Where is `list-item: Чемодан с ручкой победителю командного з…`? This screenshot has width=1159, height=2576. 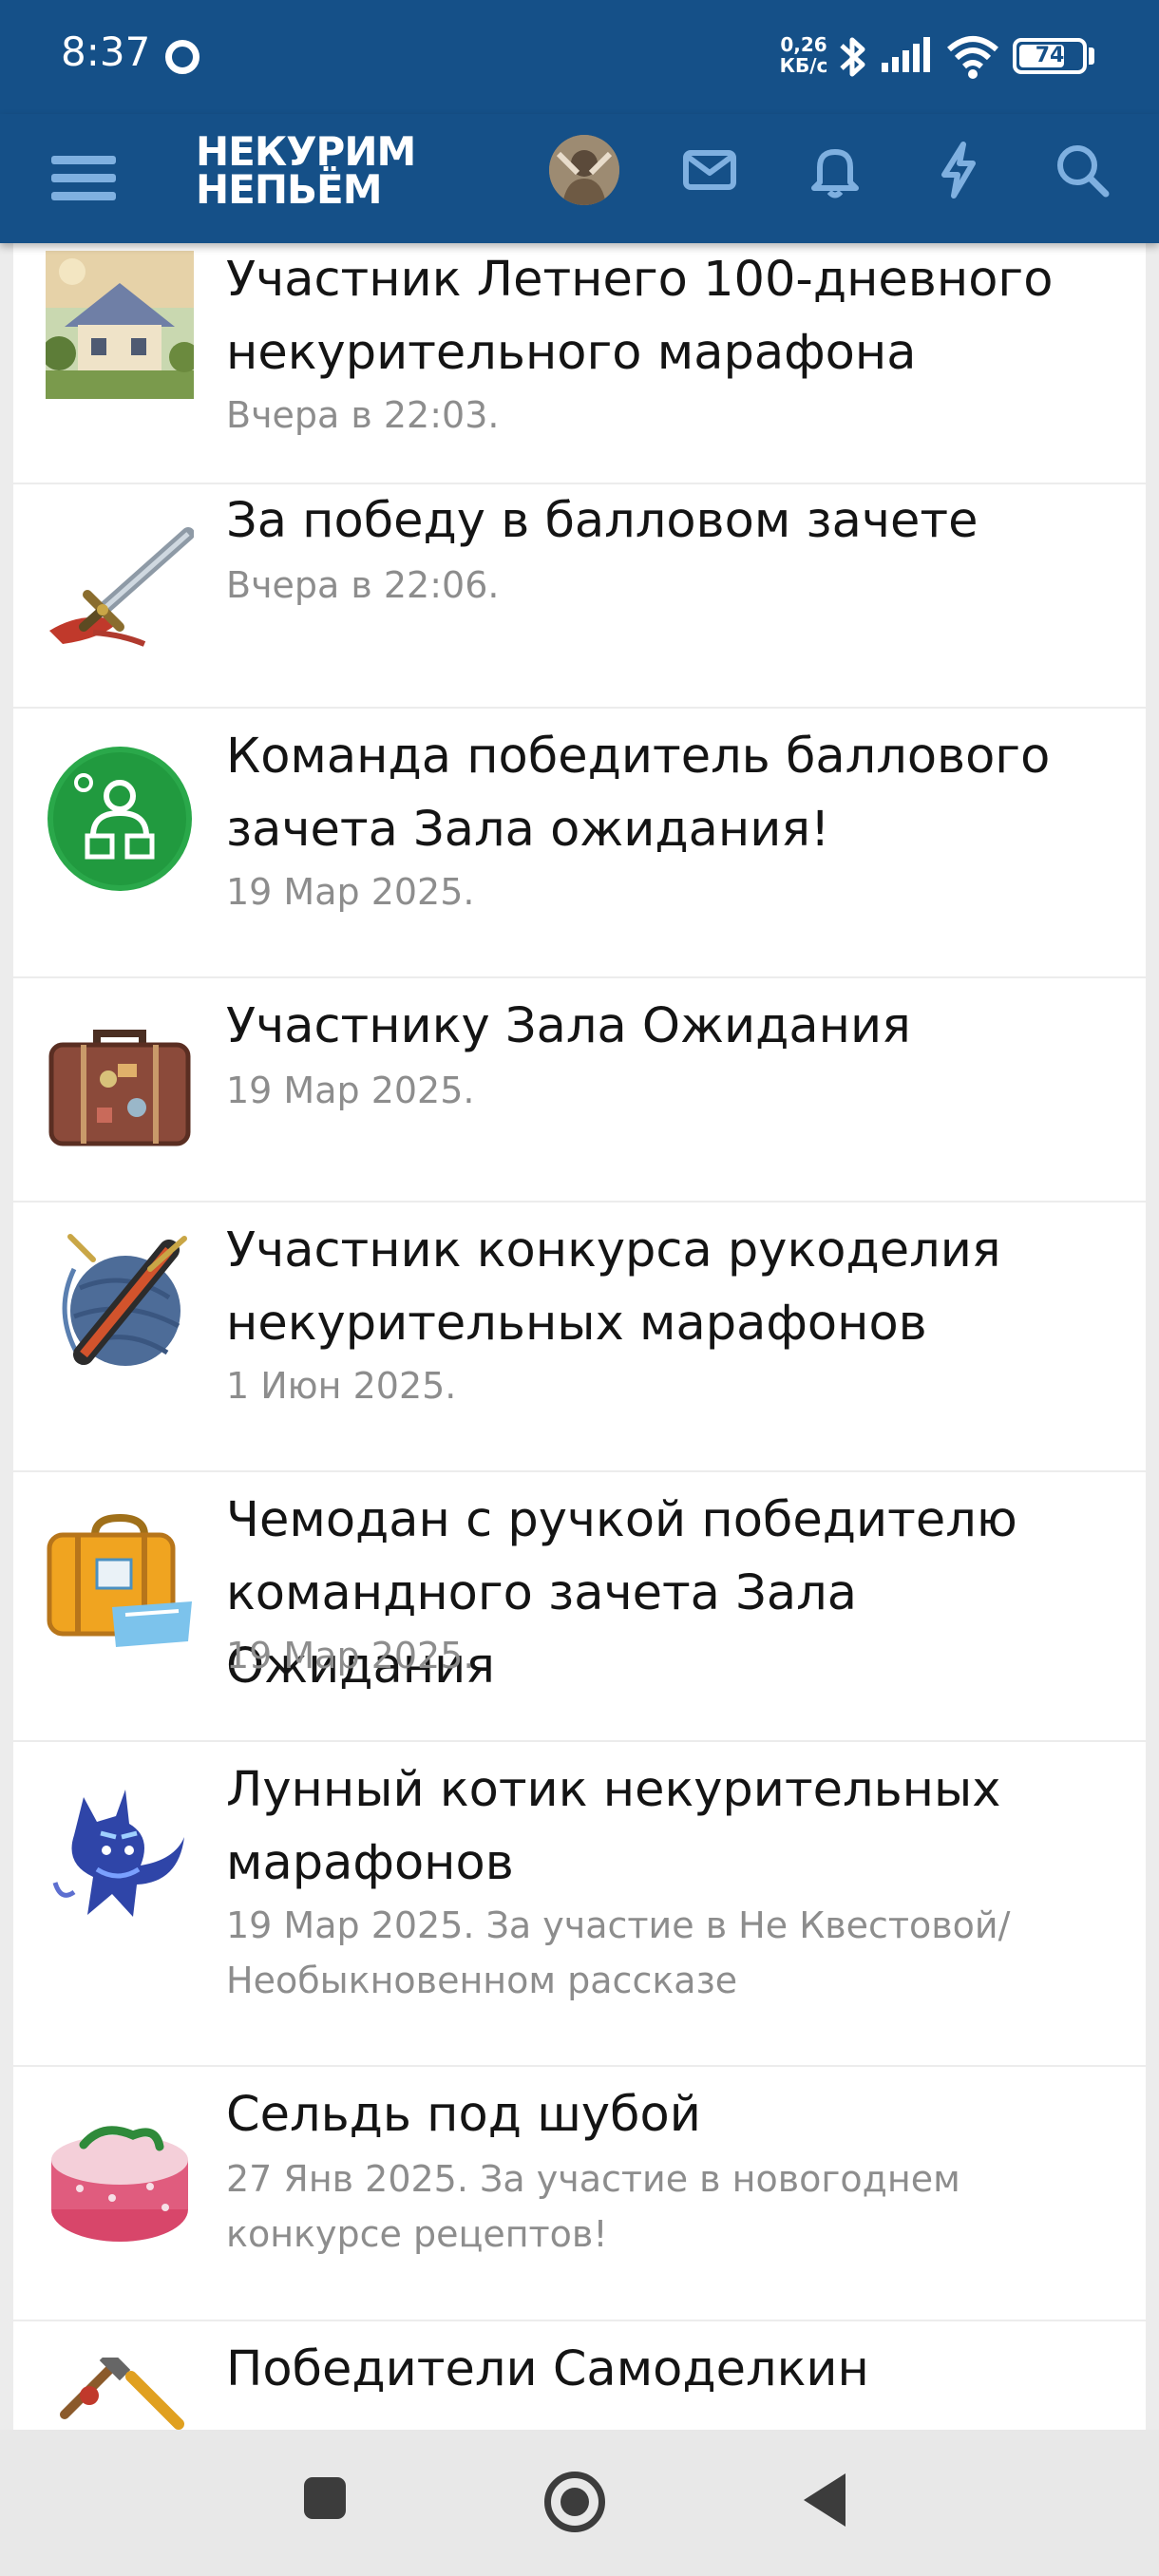 list-item: Чемодан с ручкой победителю командного з… is located at coordinates (579, 1606).